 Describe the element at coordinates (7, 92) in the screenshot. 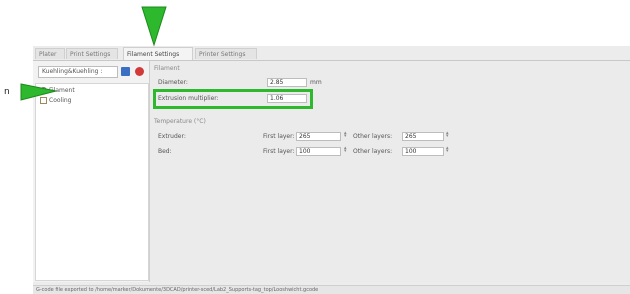

I see `annotation-text: n` at that location.